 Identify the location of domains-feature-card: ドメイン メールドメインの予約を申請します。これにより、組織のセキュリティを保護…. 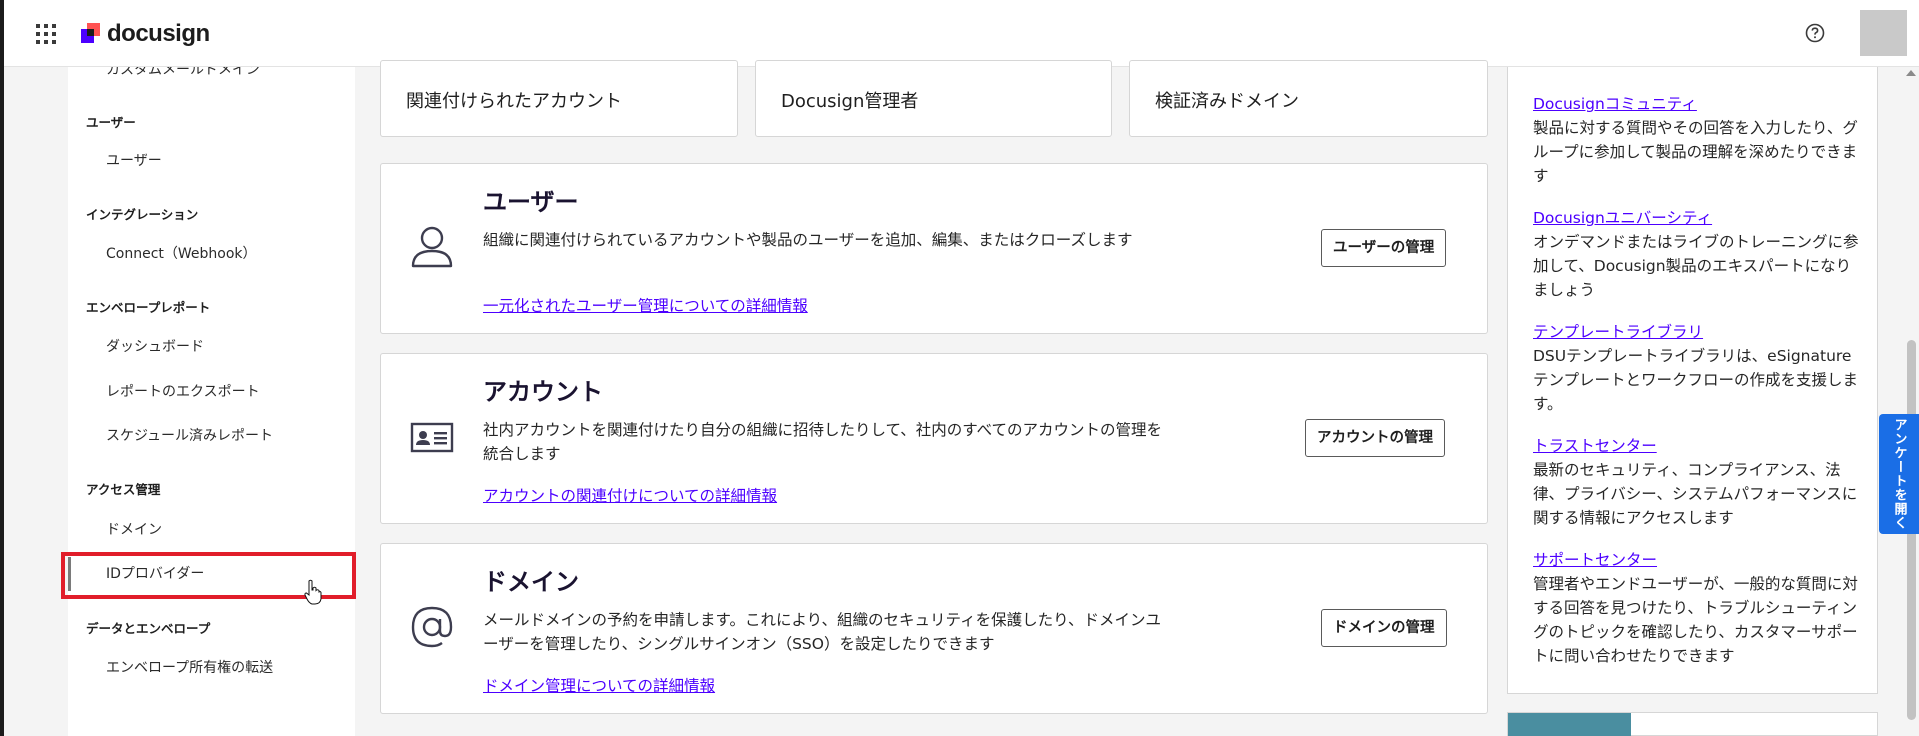
(934, 628).